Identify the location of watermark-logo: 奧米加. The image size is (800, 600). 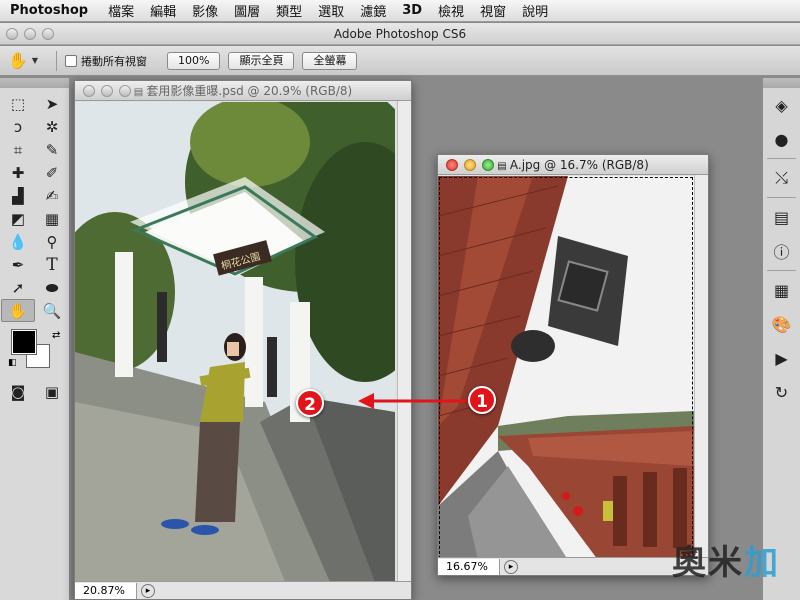
(726, 563).